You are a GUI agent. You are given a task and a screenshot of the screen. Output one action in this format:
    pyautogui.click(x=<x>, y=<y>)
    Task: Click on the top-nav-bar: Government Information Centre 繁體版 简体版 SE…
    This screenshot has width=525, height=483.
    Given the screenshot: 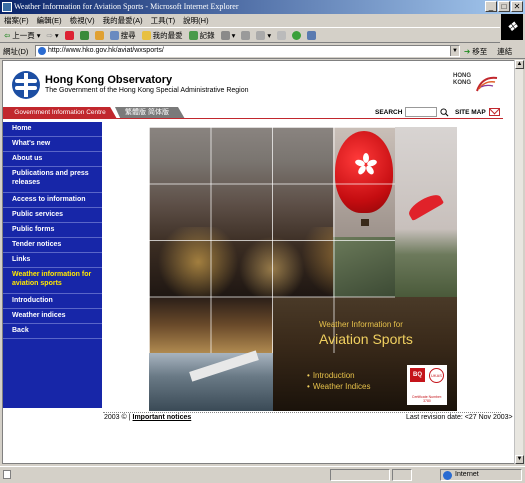 What is the action you would take?
    pyautogui.click(x=259, y=113)
    